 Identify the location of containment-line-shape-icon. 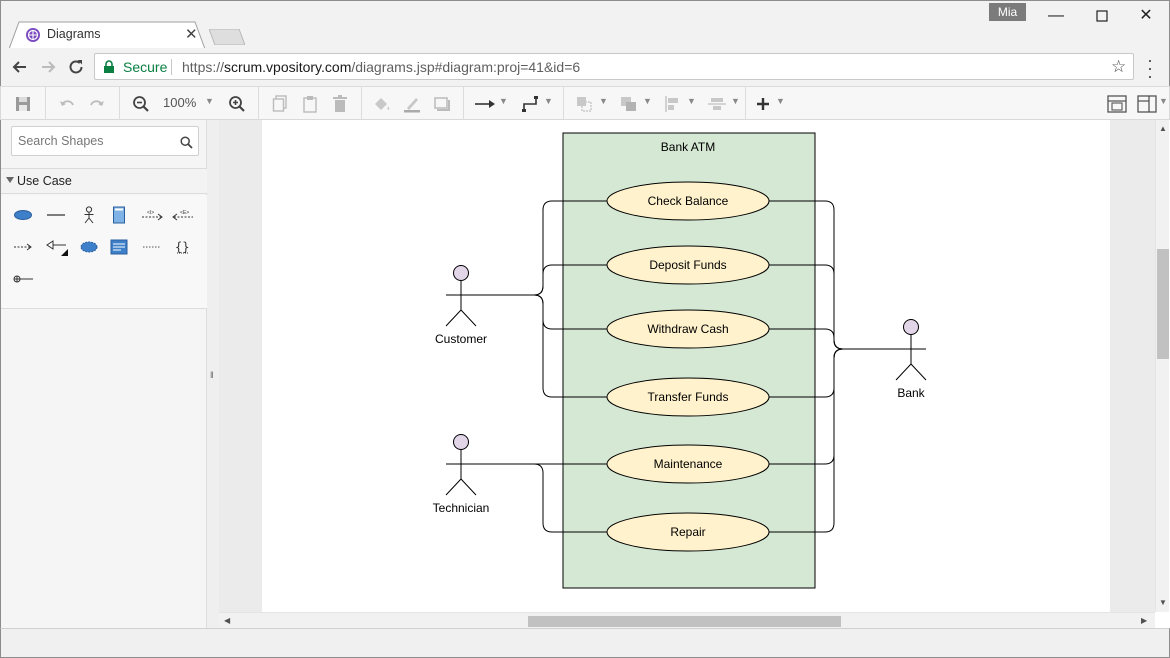
(23, 279).